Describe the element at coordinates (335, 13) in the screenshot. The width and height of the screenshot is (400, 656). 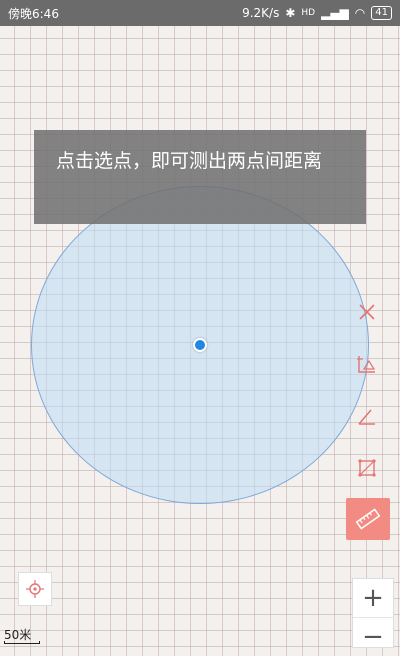
I see `cell-signal-icon: ▂▄▆` at that location.